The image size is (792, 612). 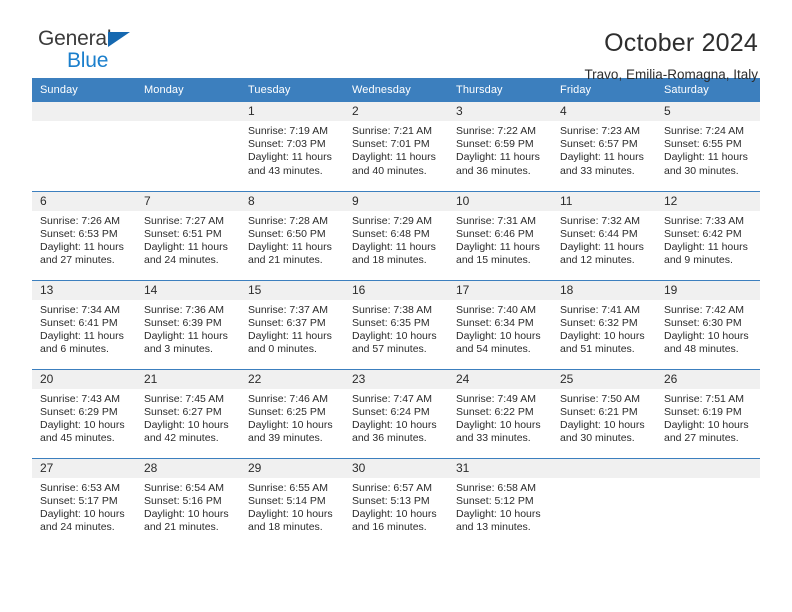 What do you see at coordinates (704, 398) in the screenshot?
I see `sunrise-line: Sunrise: 7:51 AM` at bounding box center [704, 398].